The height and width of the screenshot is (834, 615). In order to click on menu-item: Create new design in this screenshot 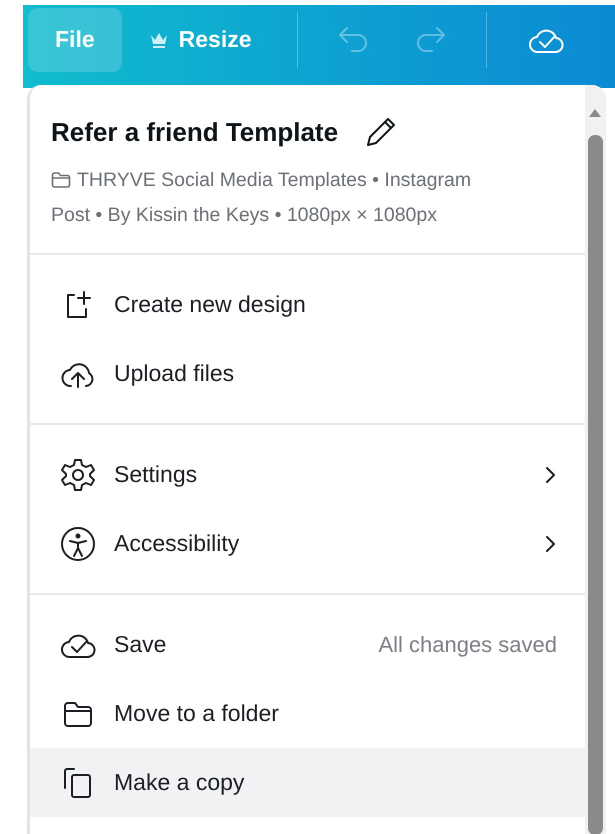, I will do `click(307, 304)`.